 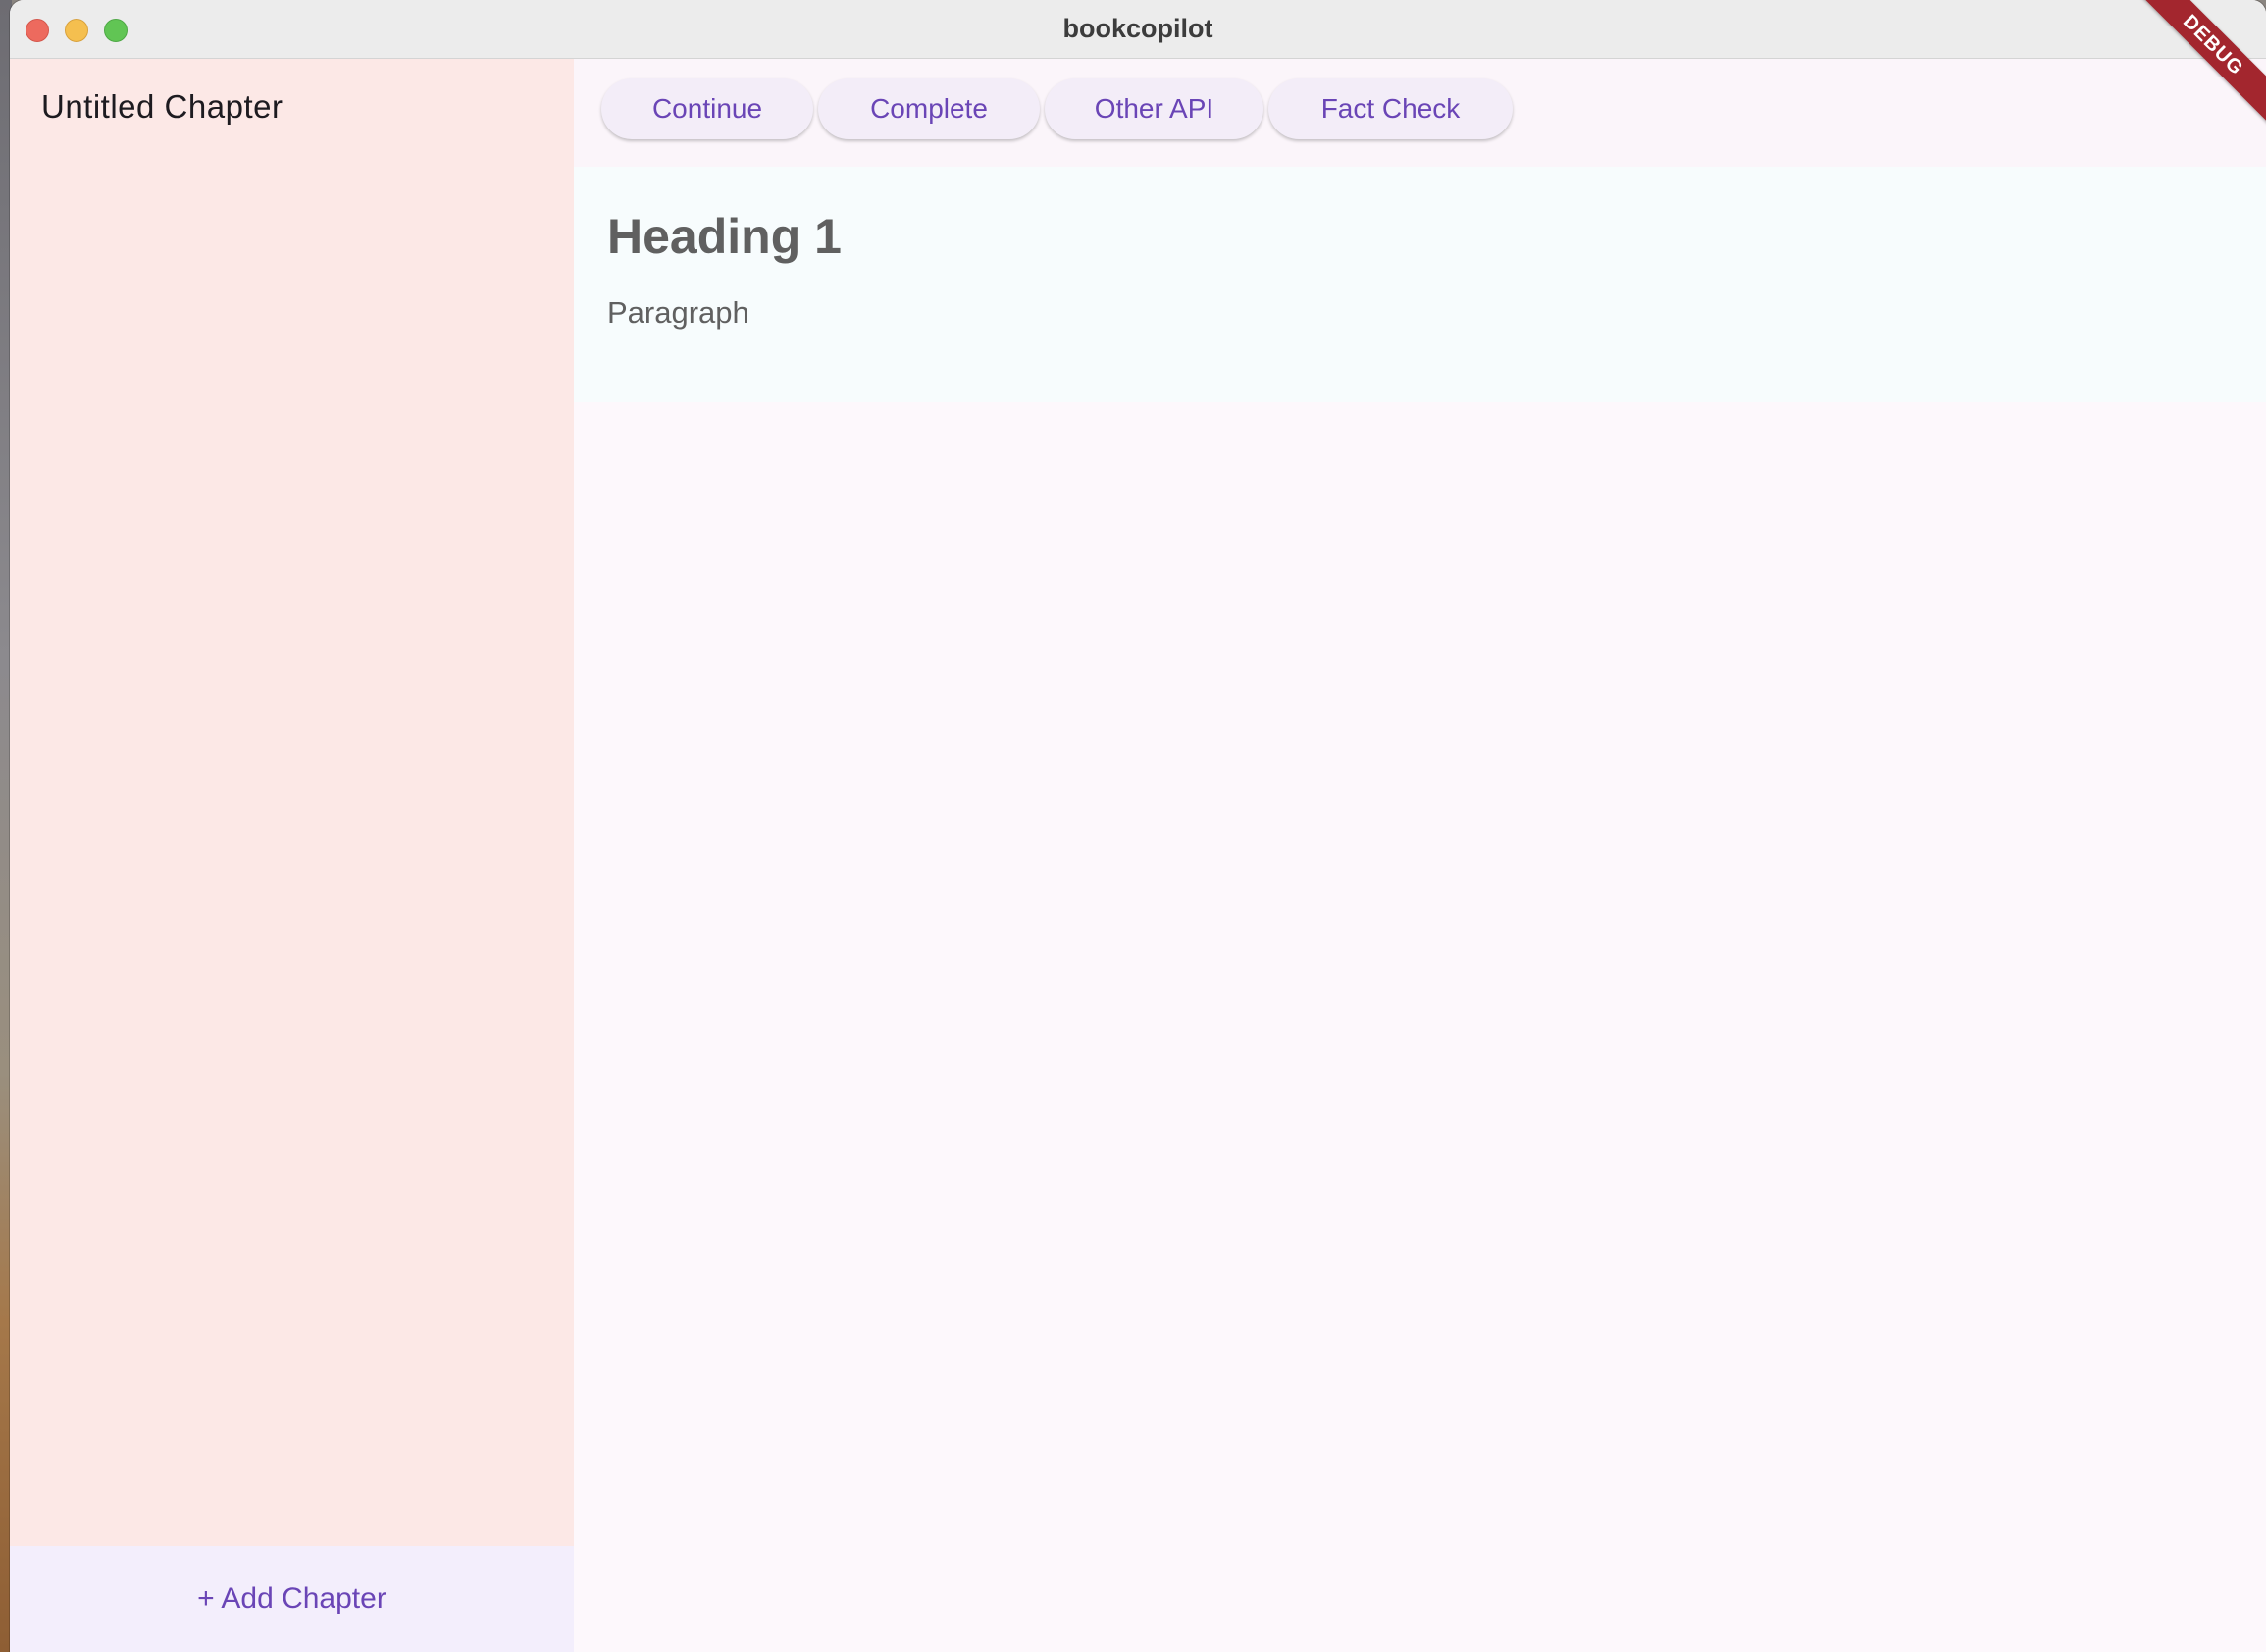 I want to click on add-chapter-button: + Add Chapter, so click(x=292, y=1599).